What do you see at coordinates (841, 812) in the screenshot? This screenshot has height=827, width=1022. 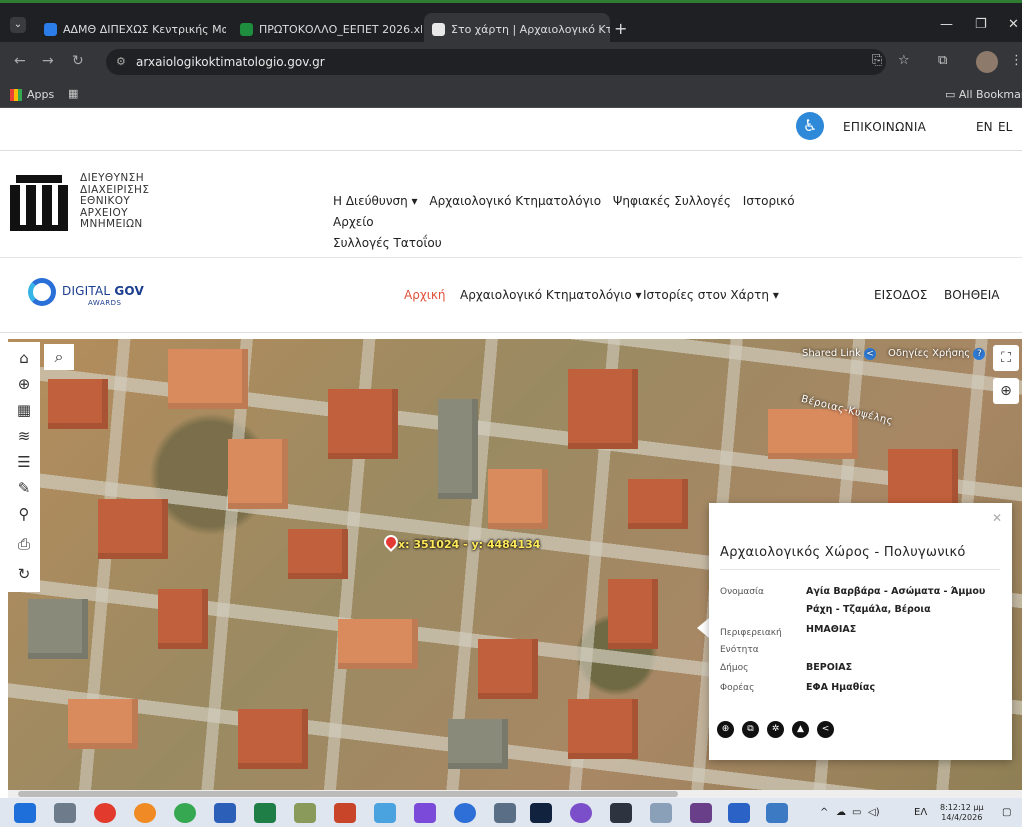 I see `onedrive-icon: ☁` at bounding box center [841, 812].